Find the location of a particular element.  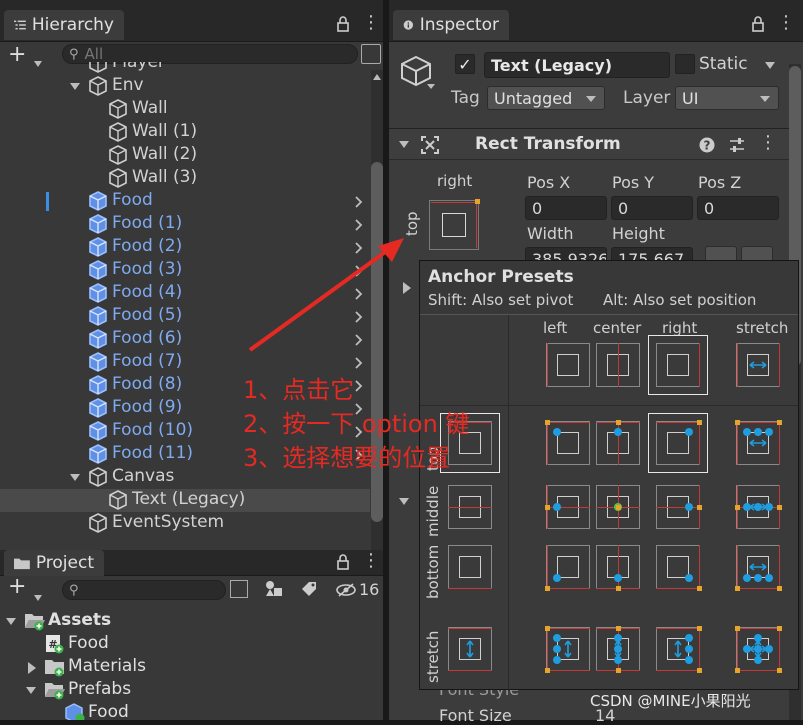

anchor-header-left is located at coordinates (568, 365).